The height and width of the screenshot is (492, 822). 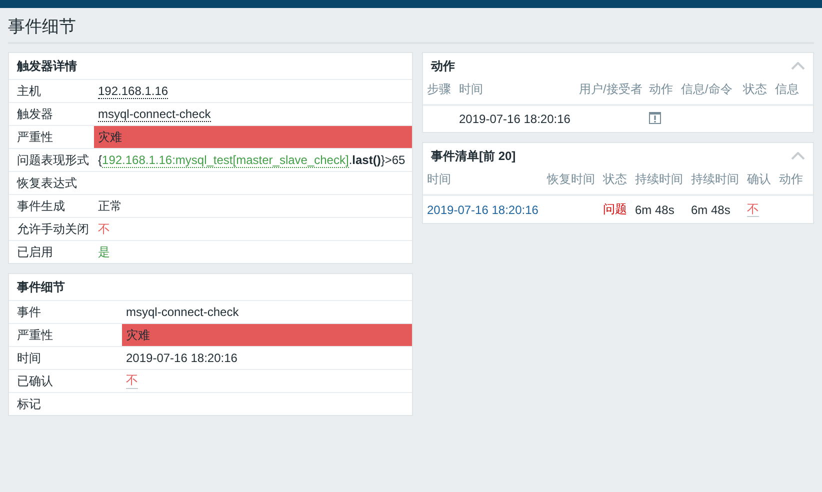 What do you see at coordinates (792, 92) in the screenshot?
I see `column-header: 信息` at bounding box center [792, 92].